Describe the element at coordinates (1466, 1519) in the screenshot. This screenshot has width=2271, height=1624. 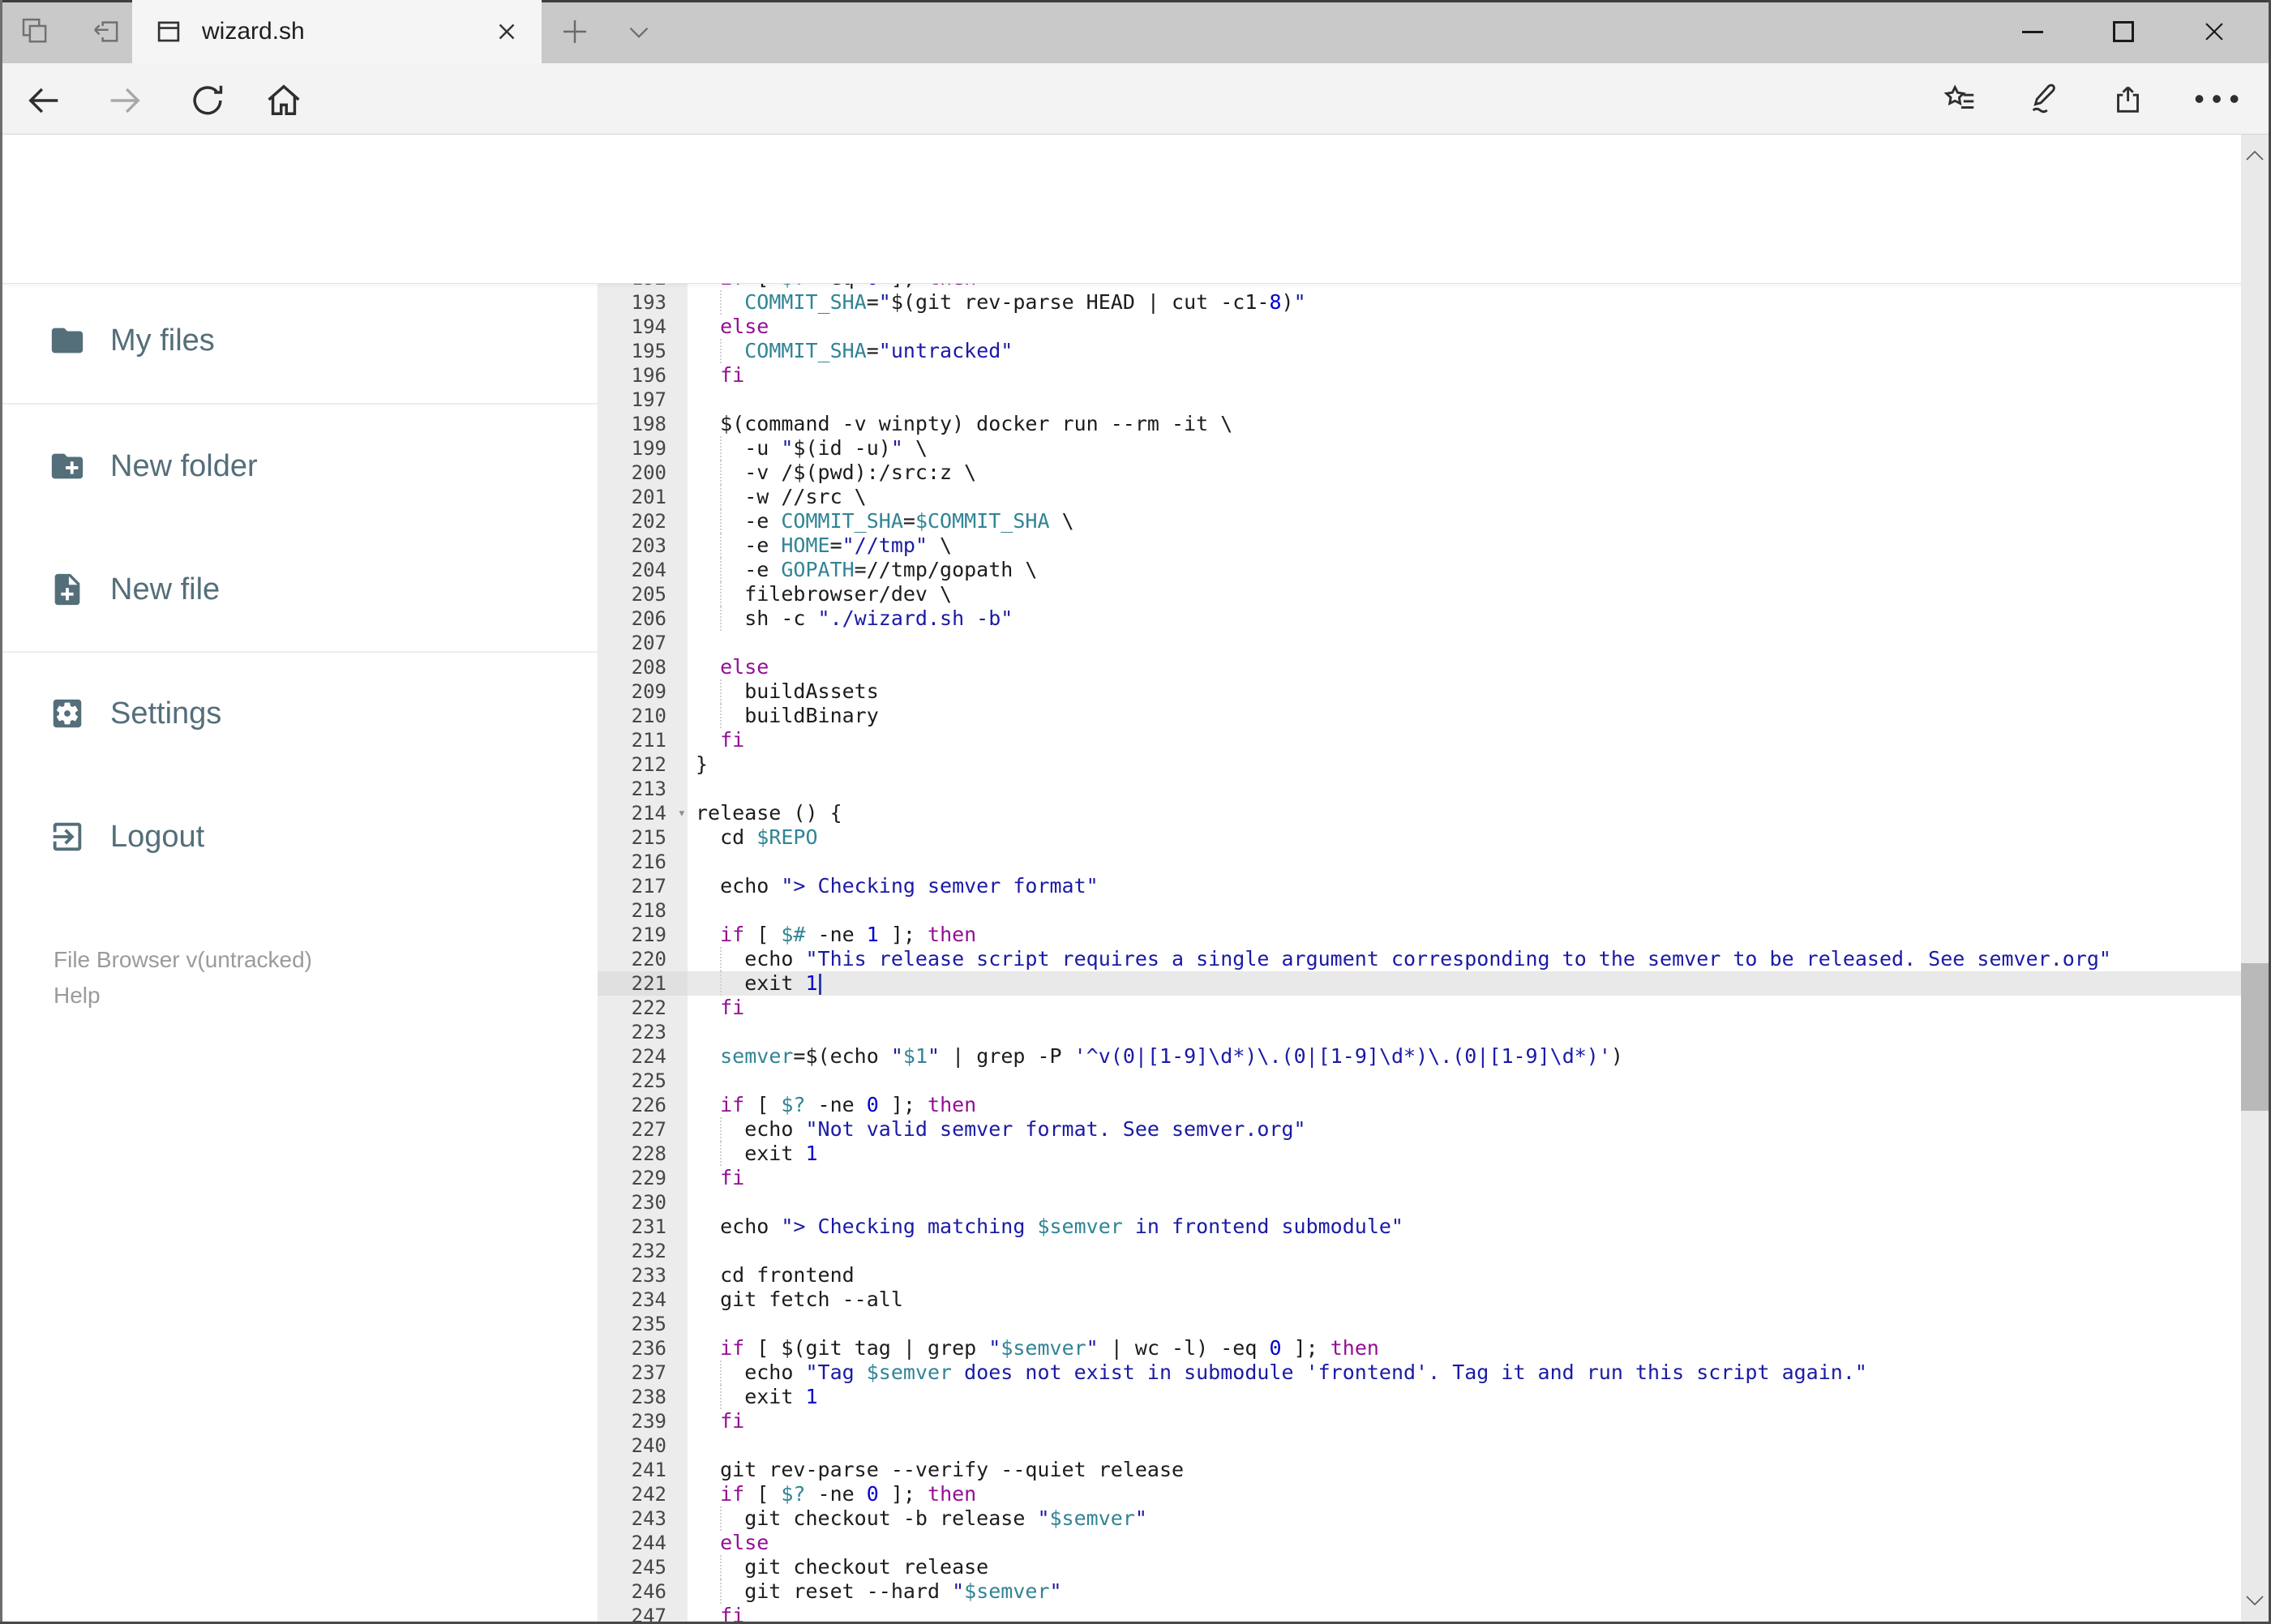
I see `code-text: git checkout -b release "$semver"` at that location.